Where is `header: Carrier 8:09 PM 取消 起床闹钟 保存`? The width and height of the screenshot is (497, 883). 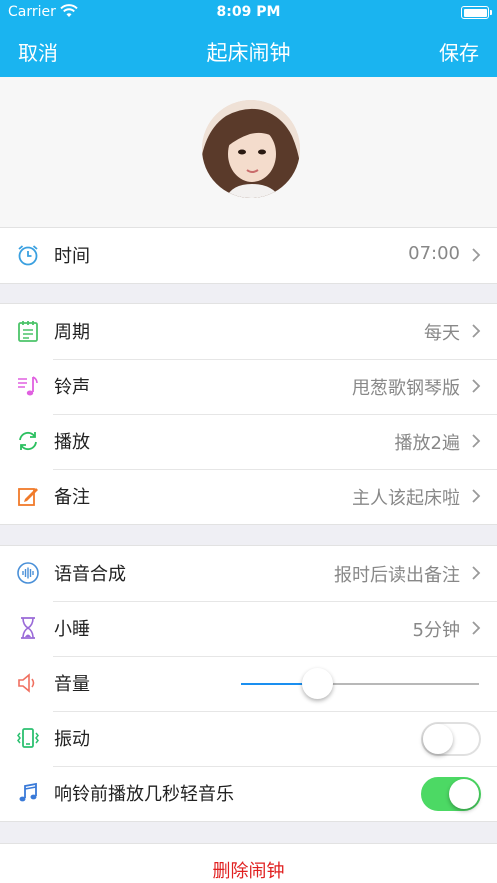 header: Carrier 8:09 PM 取消 起床闹钟 保存 is located at coordinates (248, 38).